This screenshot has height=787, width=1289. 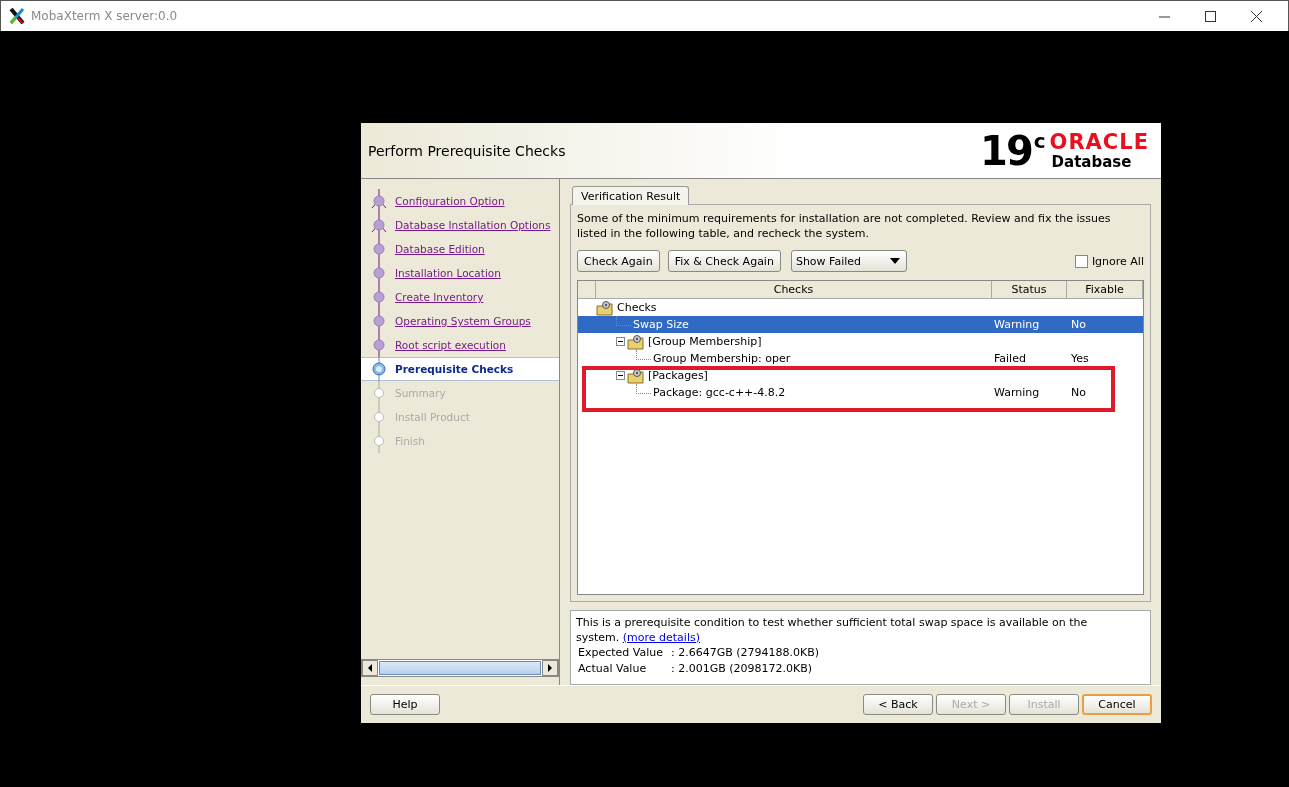 I want to click on check-name: Package: gcc-c++-4.8.2, so click(x=719, y=392).